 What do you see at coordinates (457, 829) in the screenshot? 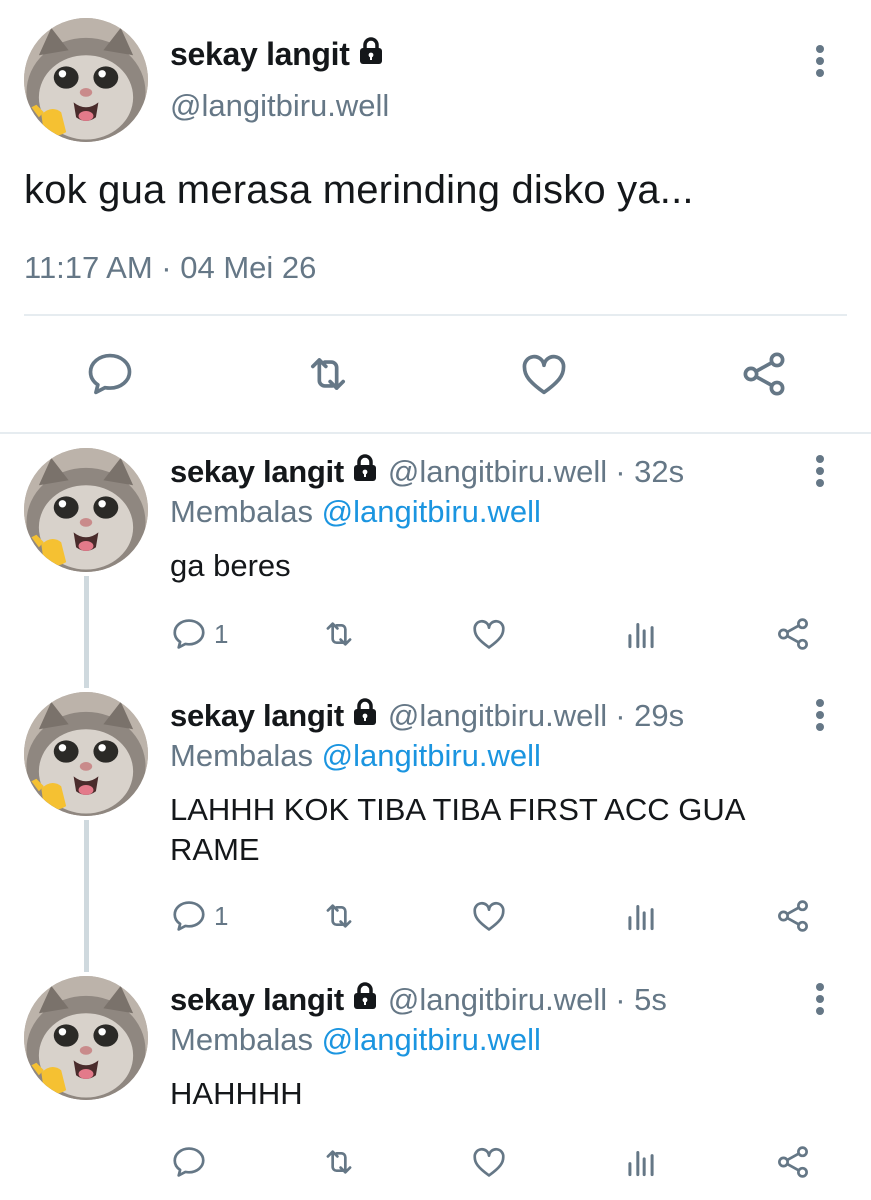
I see `reply-text: LAHHH KOK TIBA TIBA FIRST ACC GUA RAME` at bounding box center [457, 829].